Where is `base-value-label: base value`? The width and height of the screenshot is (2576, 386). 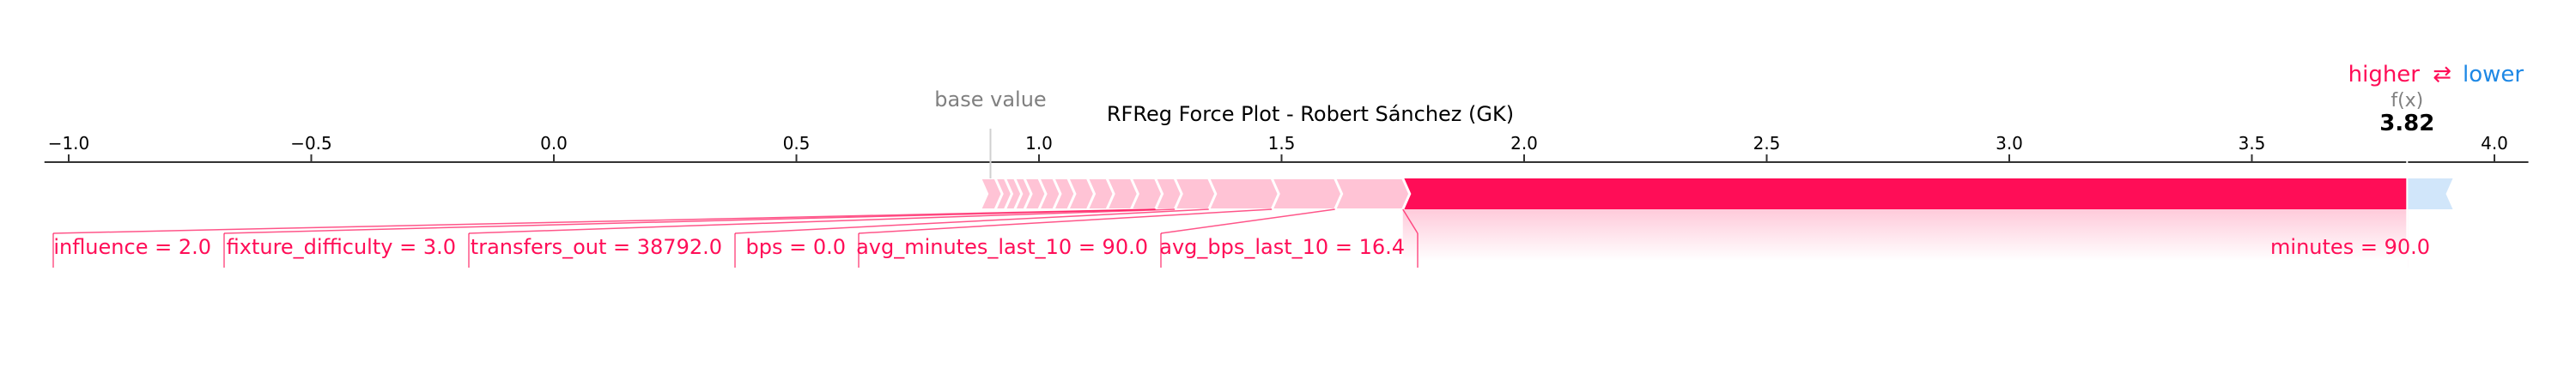
base-value-label: base value is located at coordinates (990, 99).